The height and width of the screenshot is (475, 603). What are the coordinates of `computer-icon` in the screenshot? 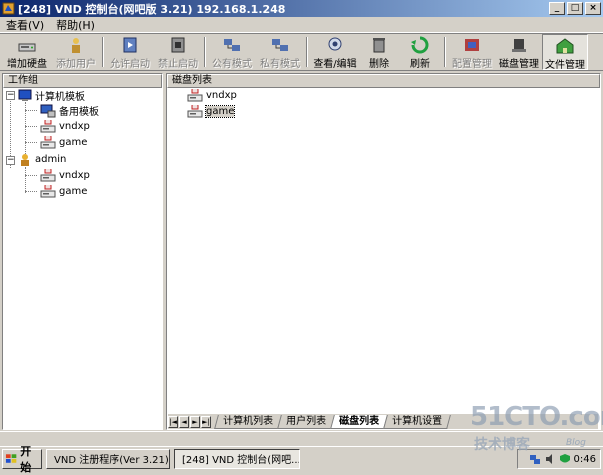 It's located at (48, 110).